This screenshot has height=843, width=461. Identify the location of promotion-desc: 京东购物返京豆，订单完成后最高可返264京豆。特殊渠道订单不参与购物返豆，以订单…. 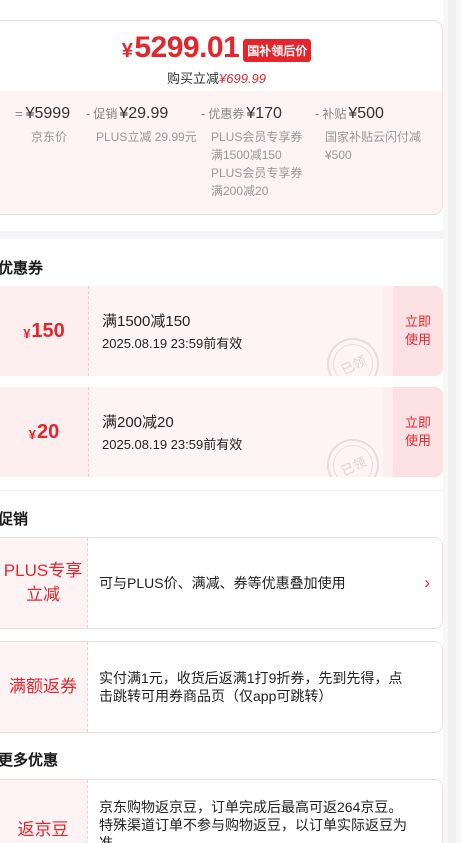
(253, 821).